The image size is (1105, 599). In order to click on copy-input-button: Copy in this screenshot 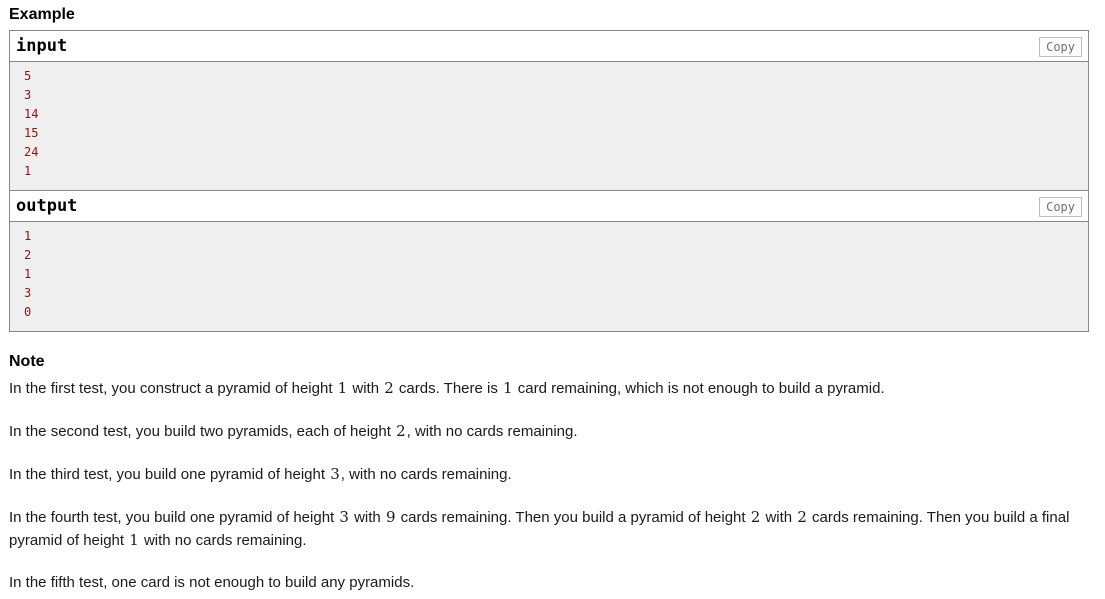, I will do `click(1060, 47)`.